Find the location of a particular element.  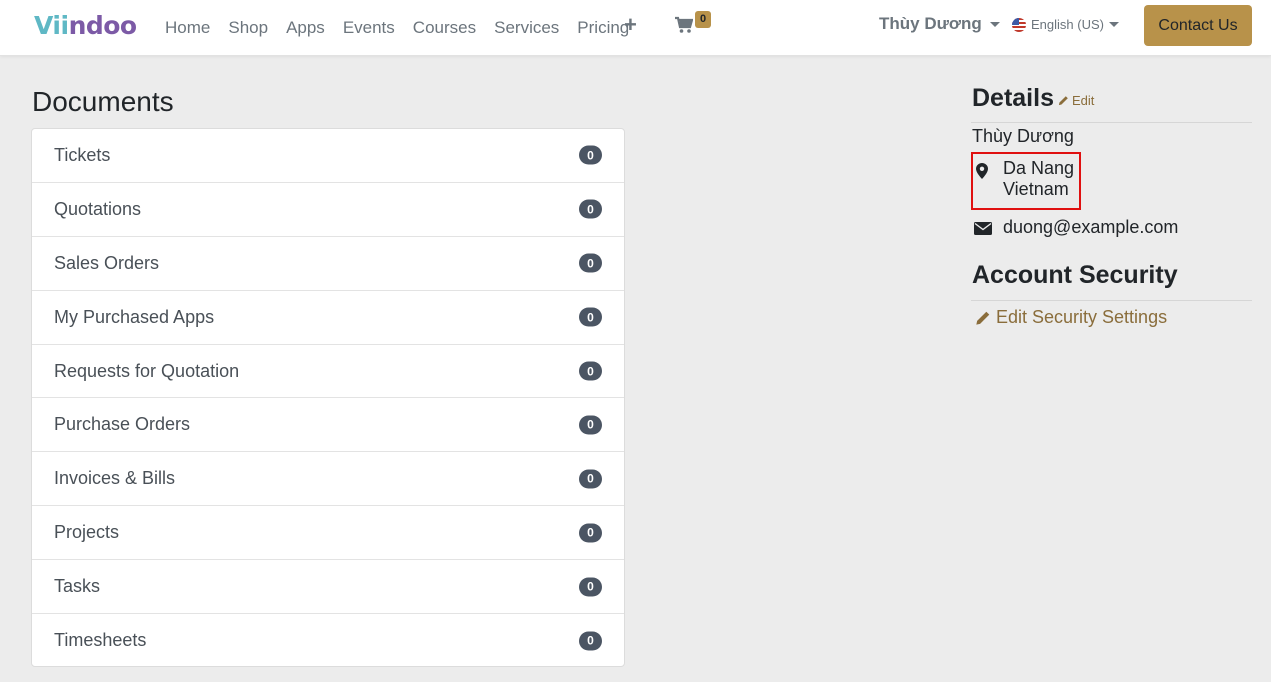

doc-item-timesheets: Timesheets 0 is located at coordinates (328, 640).